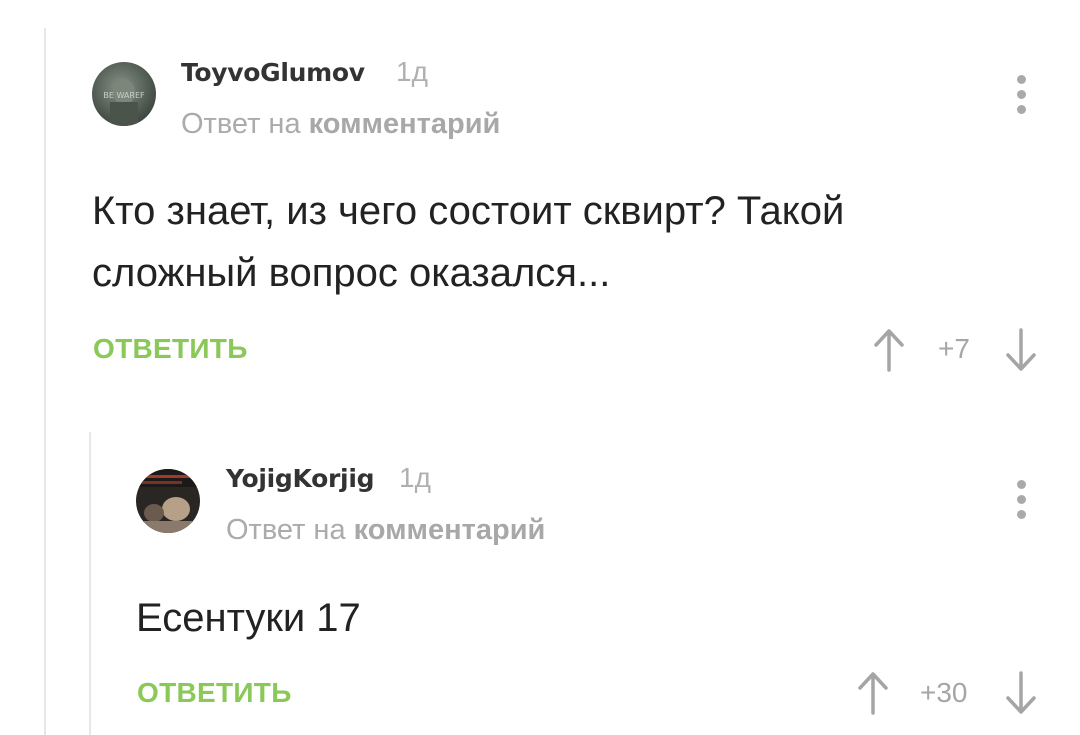 This screenshot has width=1080, height=735. What do you see at coordinates (450, 530) in the screenshot?
I see `reply-to-link: комментарий` at bounding box center [450, 530].